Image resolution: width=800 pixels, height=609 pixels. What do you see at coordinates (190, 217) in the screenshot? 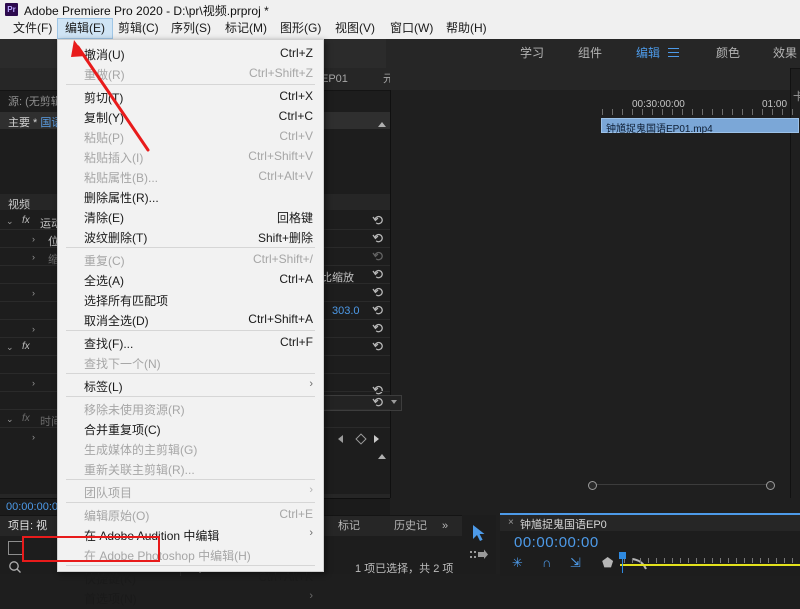
I see `menu-item-clear: 清除(E) 回格键` at bounding box center [190, 217].